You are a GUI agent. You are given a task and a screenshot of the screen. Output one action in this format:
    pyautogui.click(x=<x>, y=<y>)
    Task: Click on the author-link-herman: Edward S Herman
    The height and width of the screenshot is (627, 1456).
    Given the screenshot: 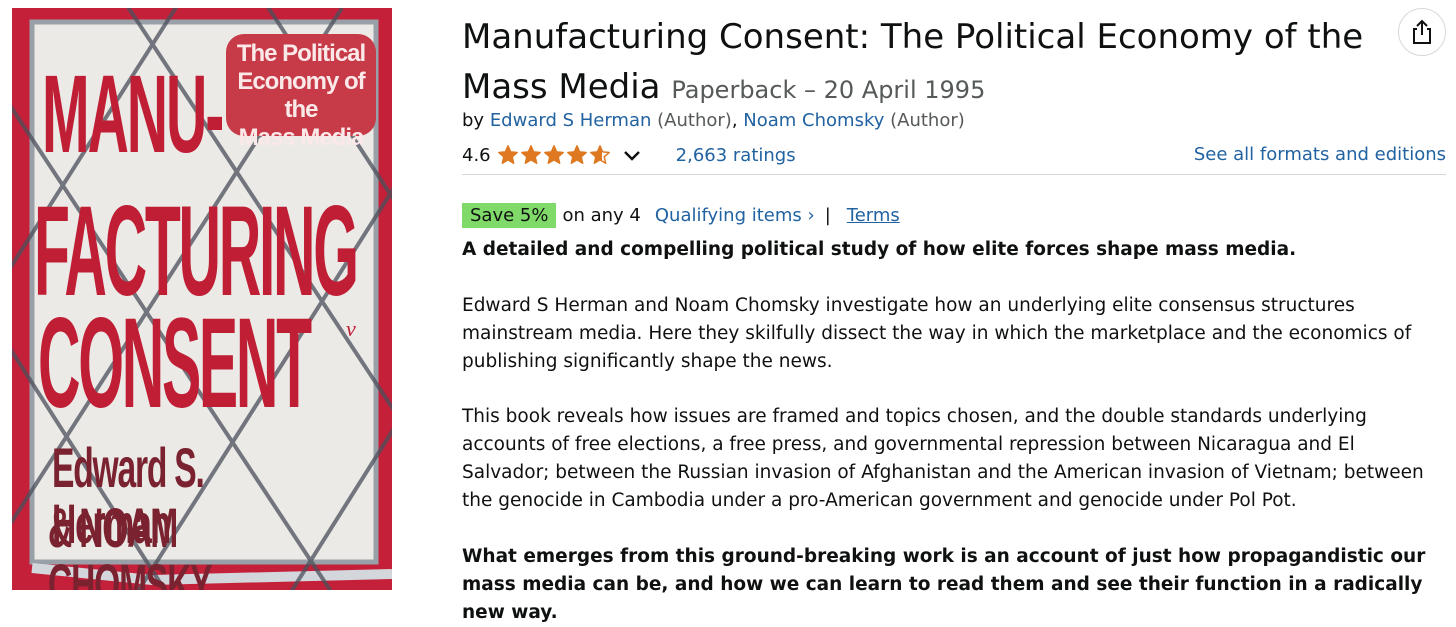 What is the action you would take?
    pyautogui.click(x=571, y=120)
    